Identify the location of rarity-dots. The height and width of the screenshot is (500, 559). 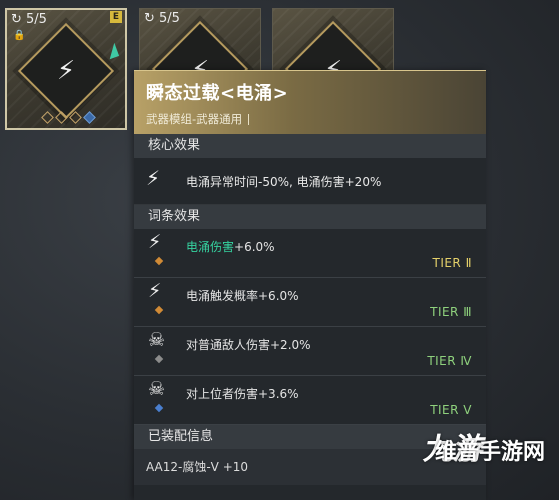
(68, 117).